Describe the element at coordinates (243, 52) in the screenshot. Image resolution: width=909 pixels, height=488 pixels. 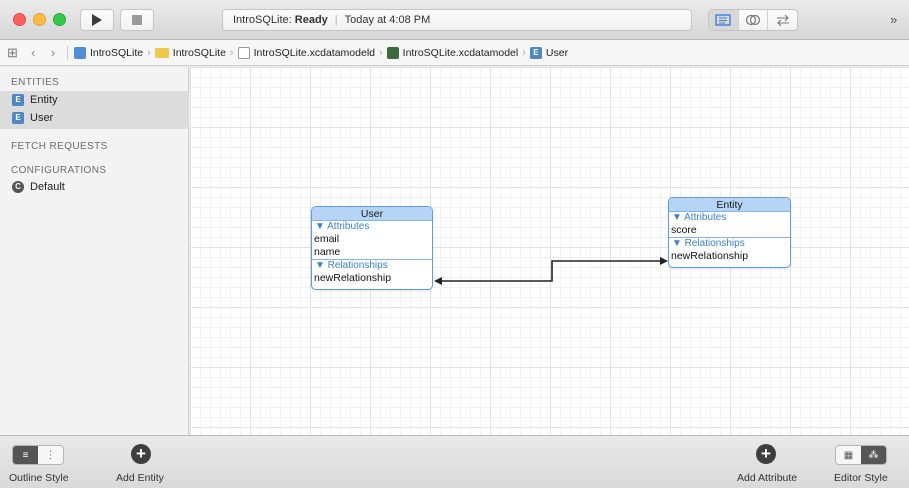
I see `model-bundle-icon` at that location.